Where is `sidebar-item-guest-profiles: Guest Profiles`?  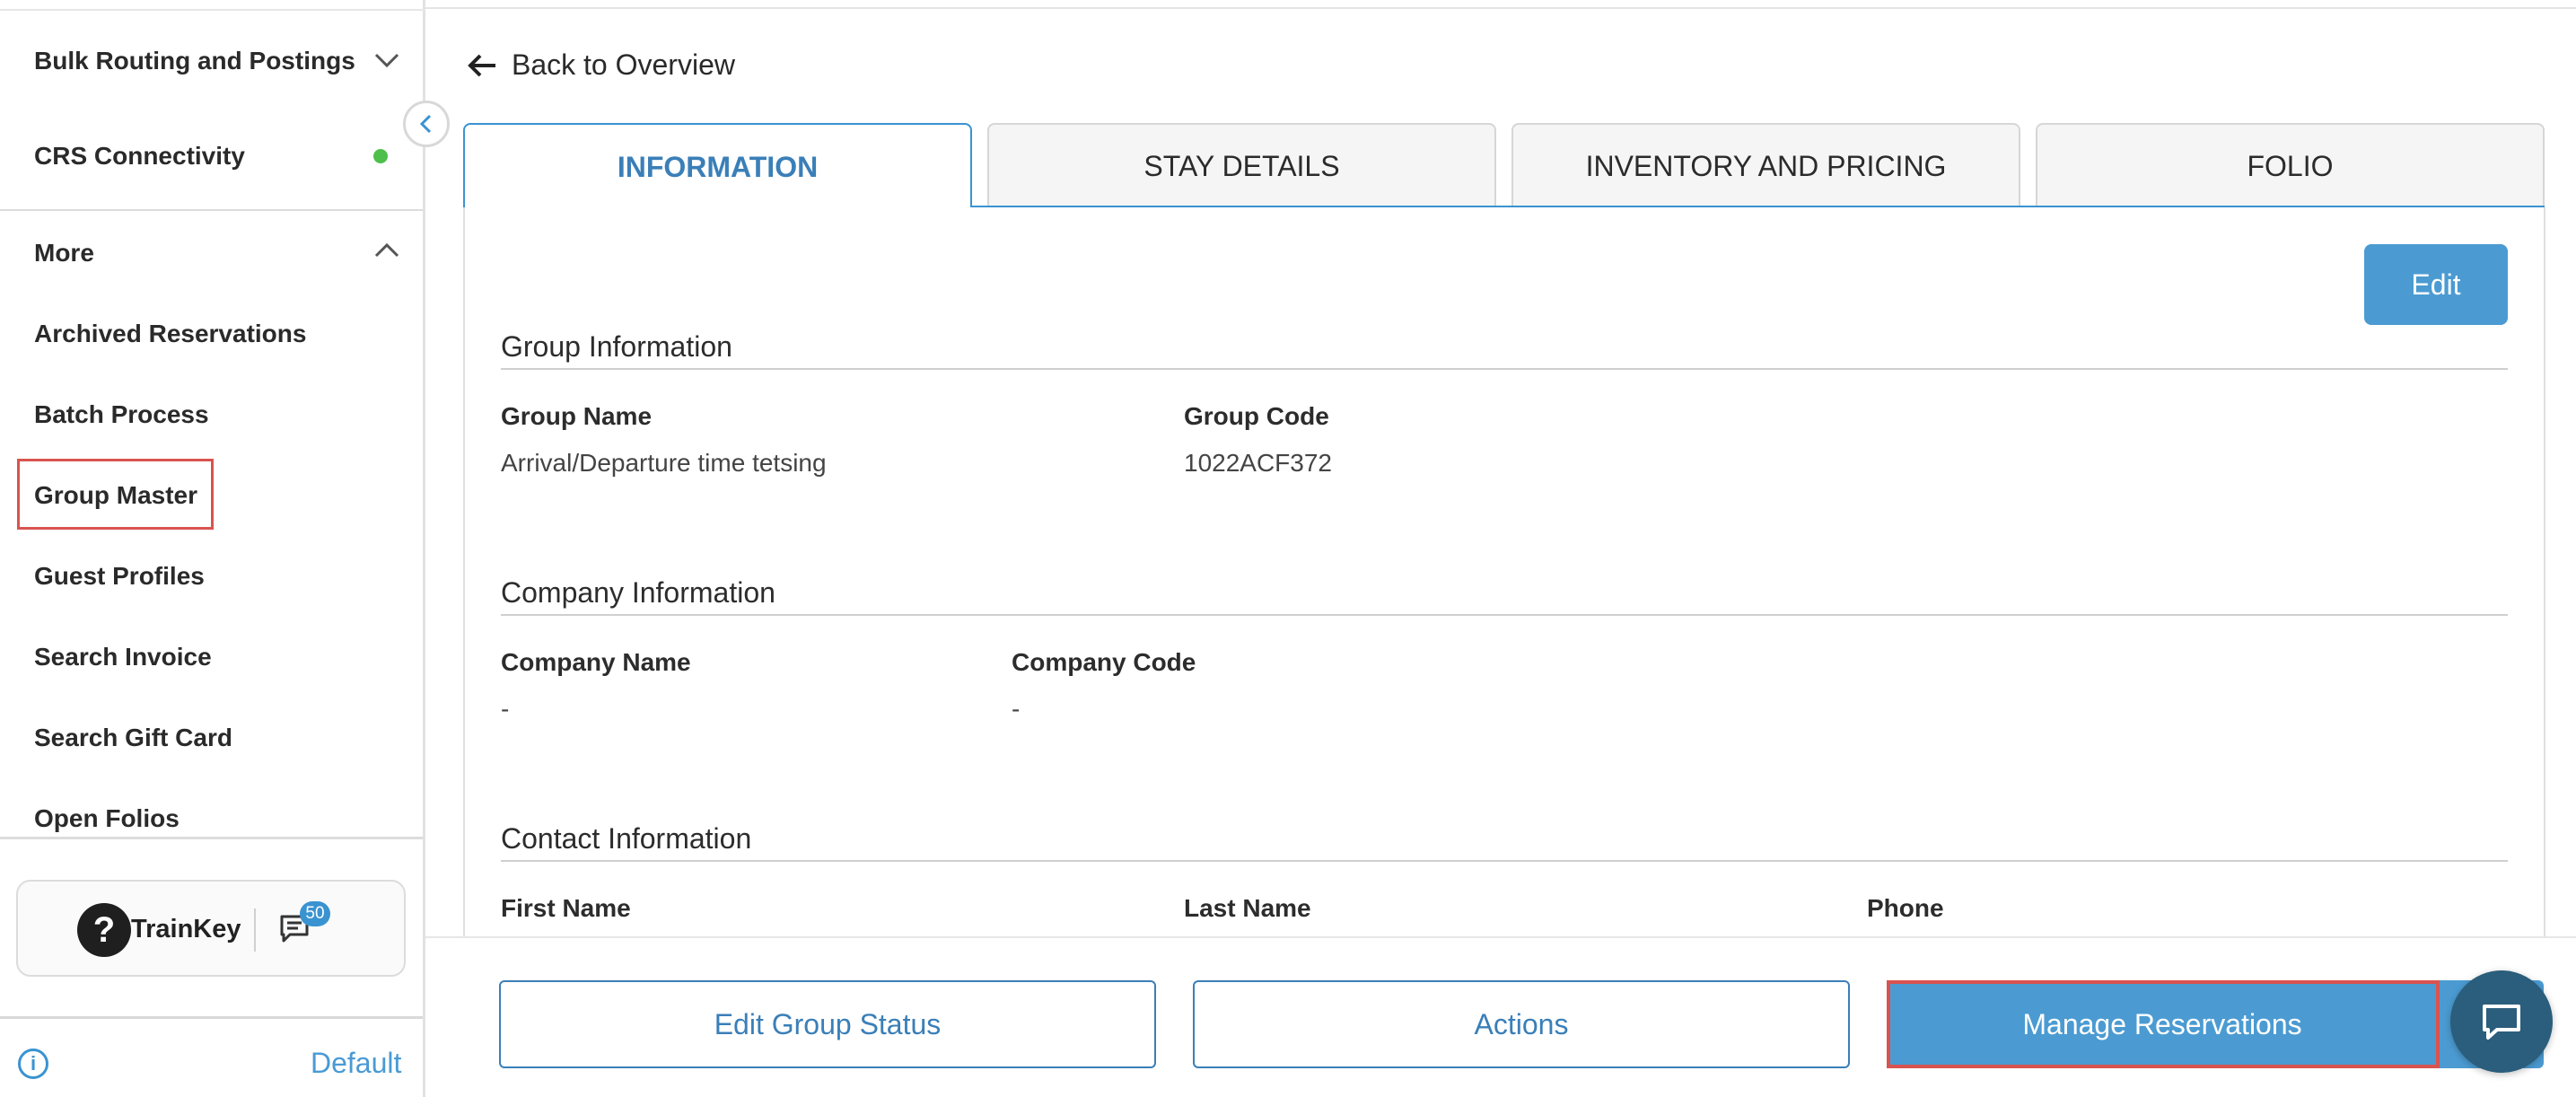 sidebar-item-guest-profiles: Guest Profiles is located at coordinates (119, 576).